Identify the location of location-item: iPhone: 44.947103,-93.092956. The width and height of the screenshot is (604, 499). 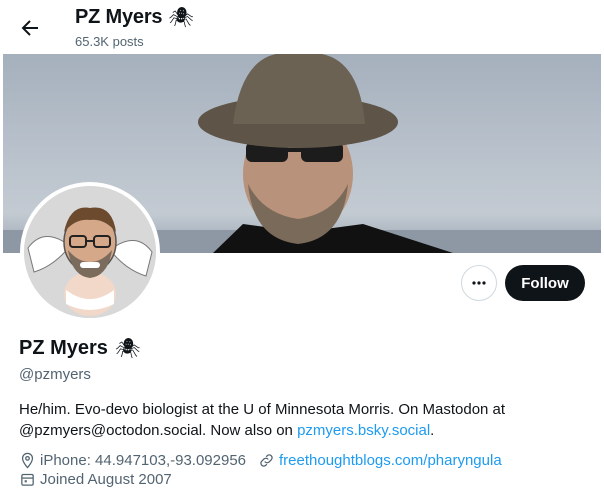
(132, 460).